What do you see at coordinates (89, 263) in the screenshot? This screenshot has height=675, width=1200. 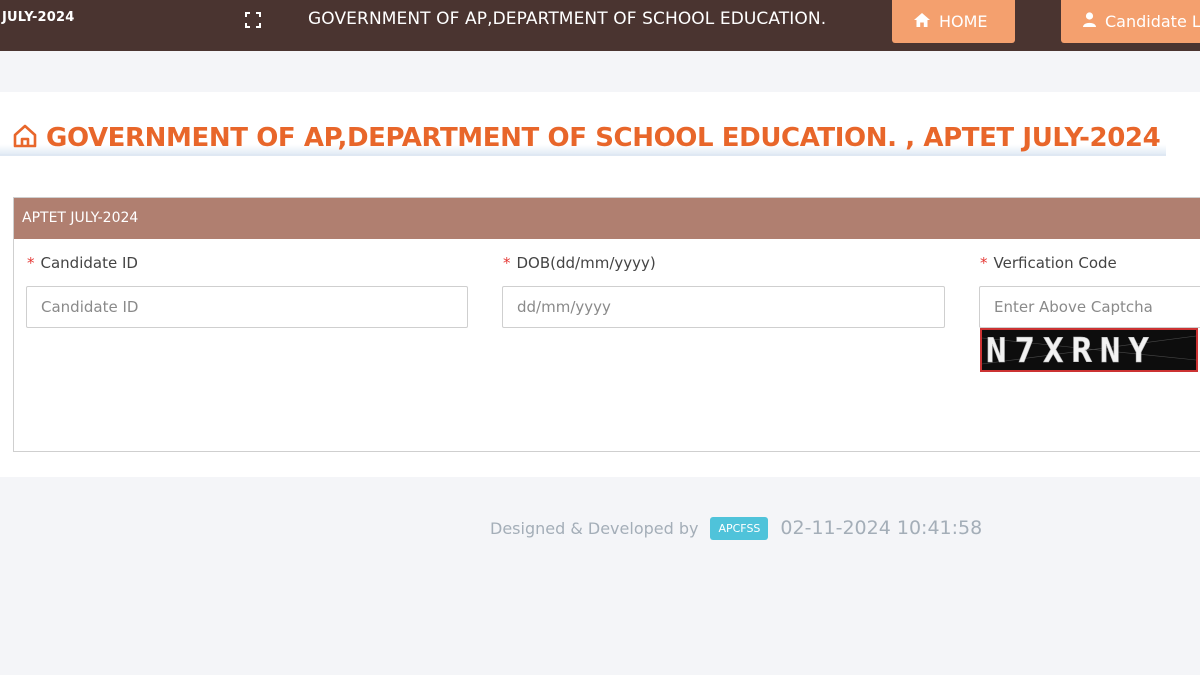 I see `candidate-id-label-text: Candidate ID` at bounding box center [89, 263].